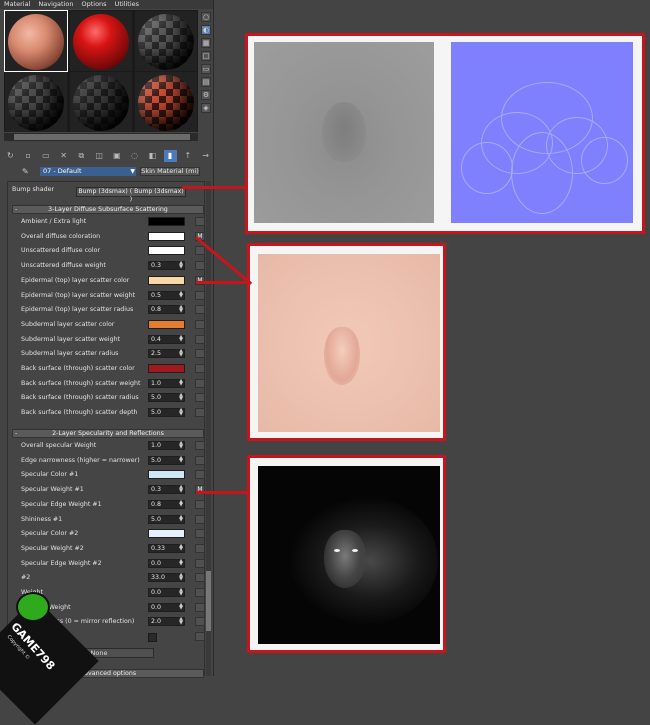 The height and width of the screenshot is (725, 650). Describe the element at coordinates (170, 171) in the screenshot. I see `material-type-button: Skin Material (mi)` at that location.